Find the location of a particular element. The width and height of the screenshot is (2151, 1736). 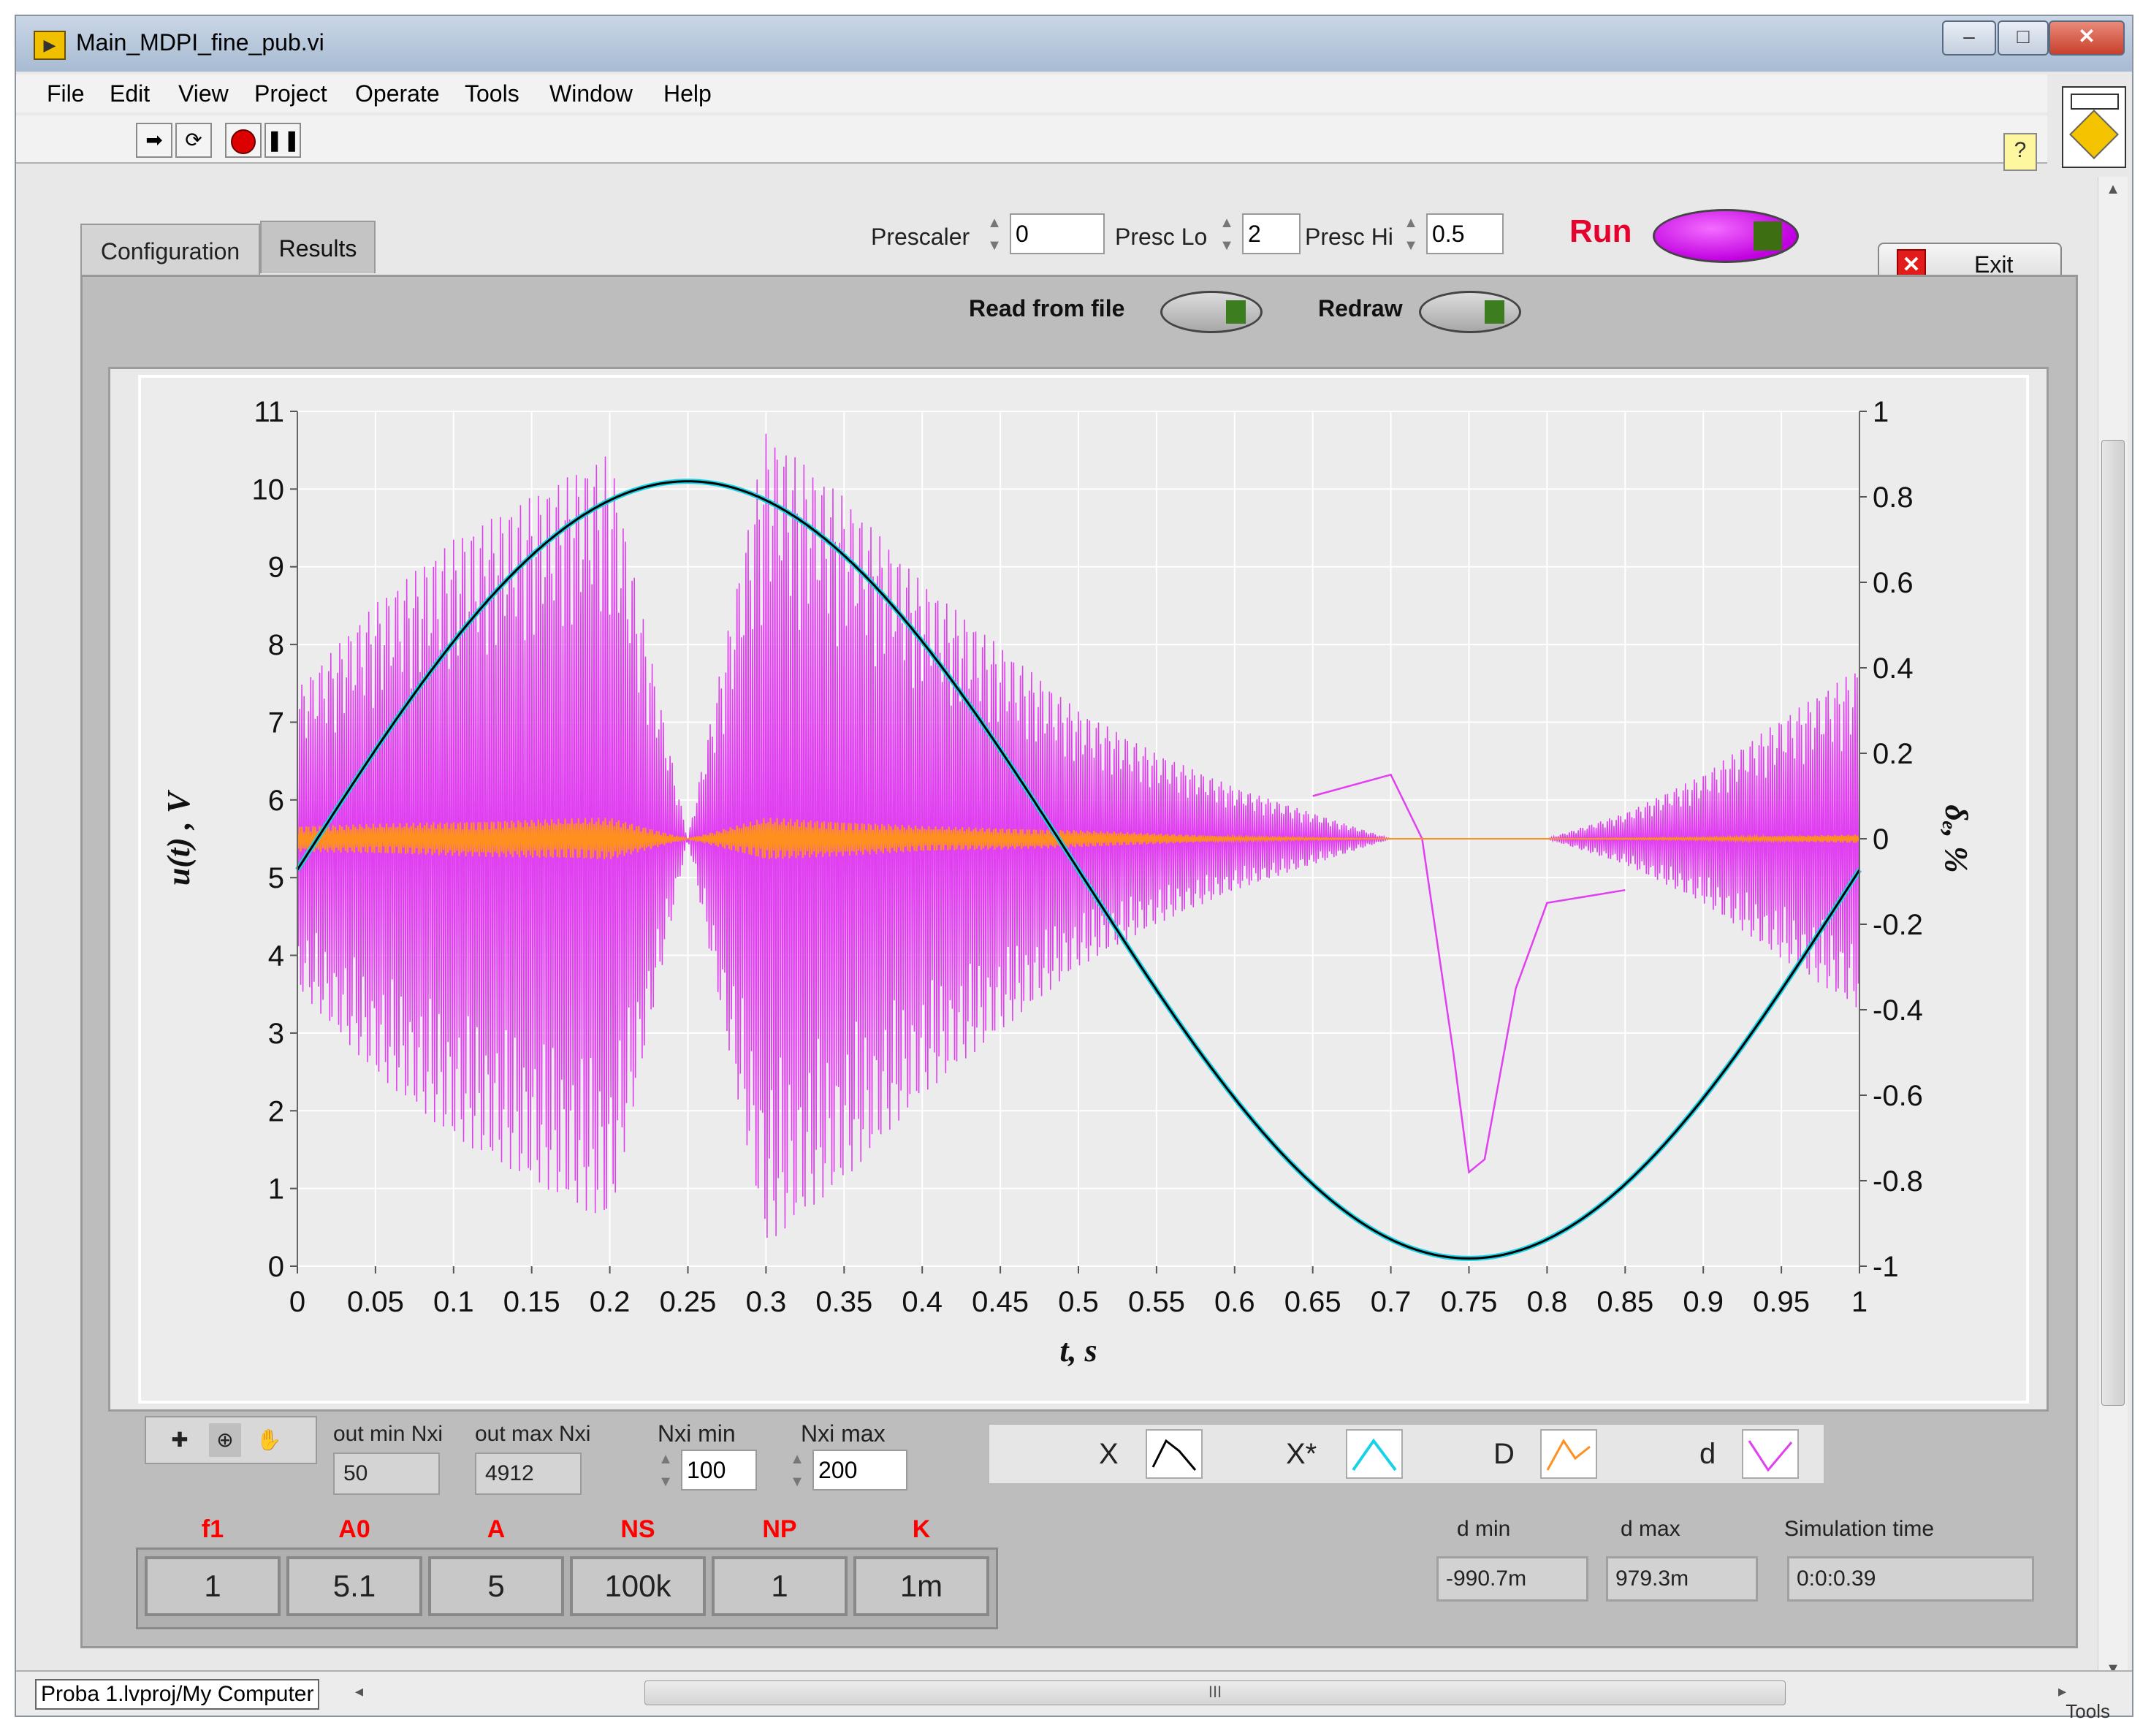

menu-tools: Tools is located at coordinates (492, 93).